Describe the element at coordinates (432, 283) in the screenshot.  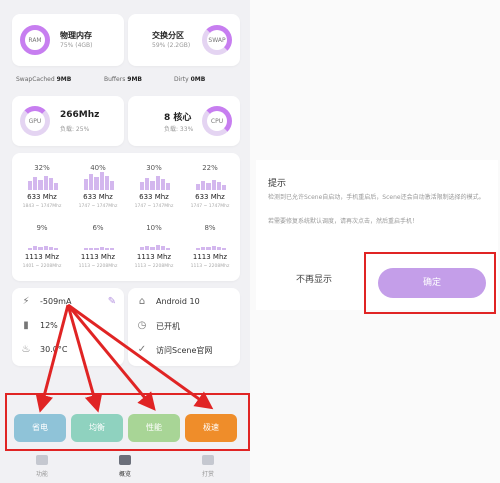
I see `confirm-button: 确定` at that location.